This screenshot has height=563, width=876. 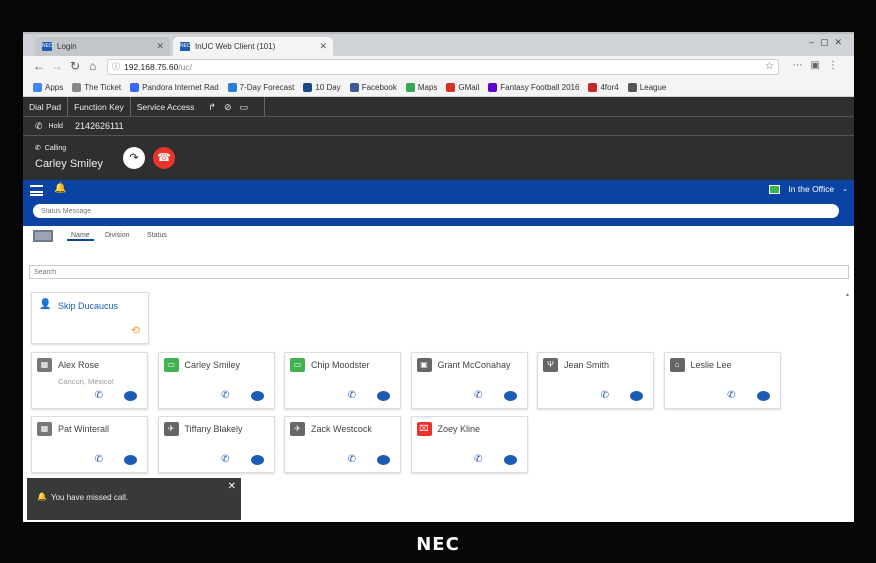 I want to click on contact-card: ⌂ Leslie Lee ✆, so click(x=722, y=380).